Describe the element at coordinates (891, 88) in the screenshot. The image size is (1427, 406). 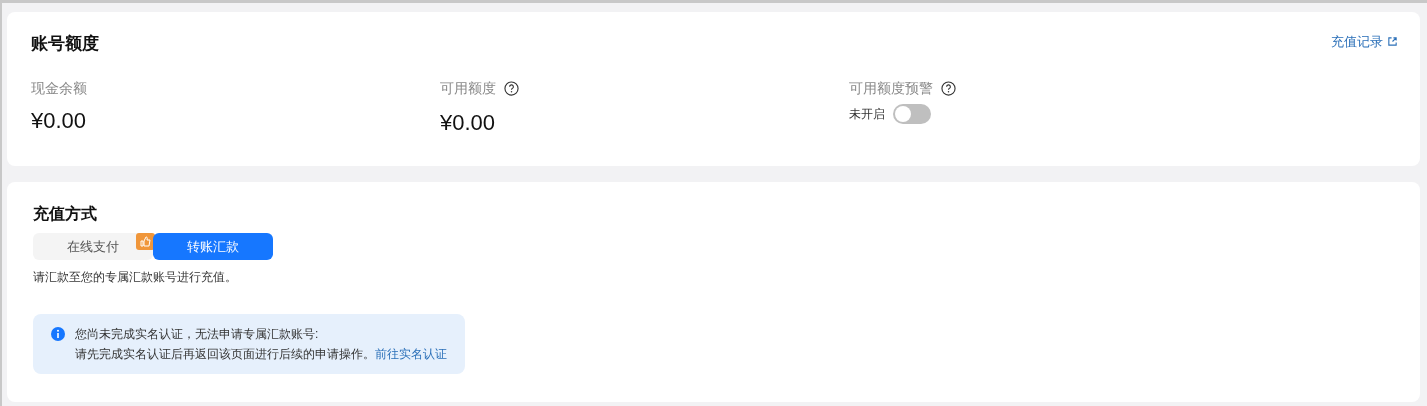
I see `metric-label: 可用额度预警` at that location.